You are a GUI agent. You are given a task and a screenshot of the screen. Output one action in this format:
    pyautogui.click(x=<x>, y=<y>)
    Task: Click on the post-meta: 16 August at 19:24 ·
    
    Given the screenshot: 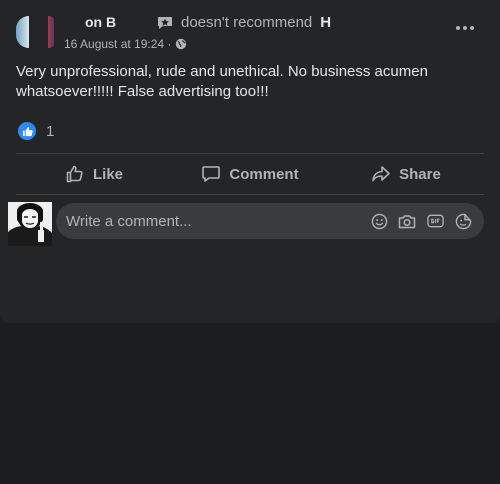 What is the action you would take?
    pyautogui.click(x=125, y=44)
    